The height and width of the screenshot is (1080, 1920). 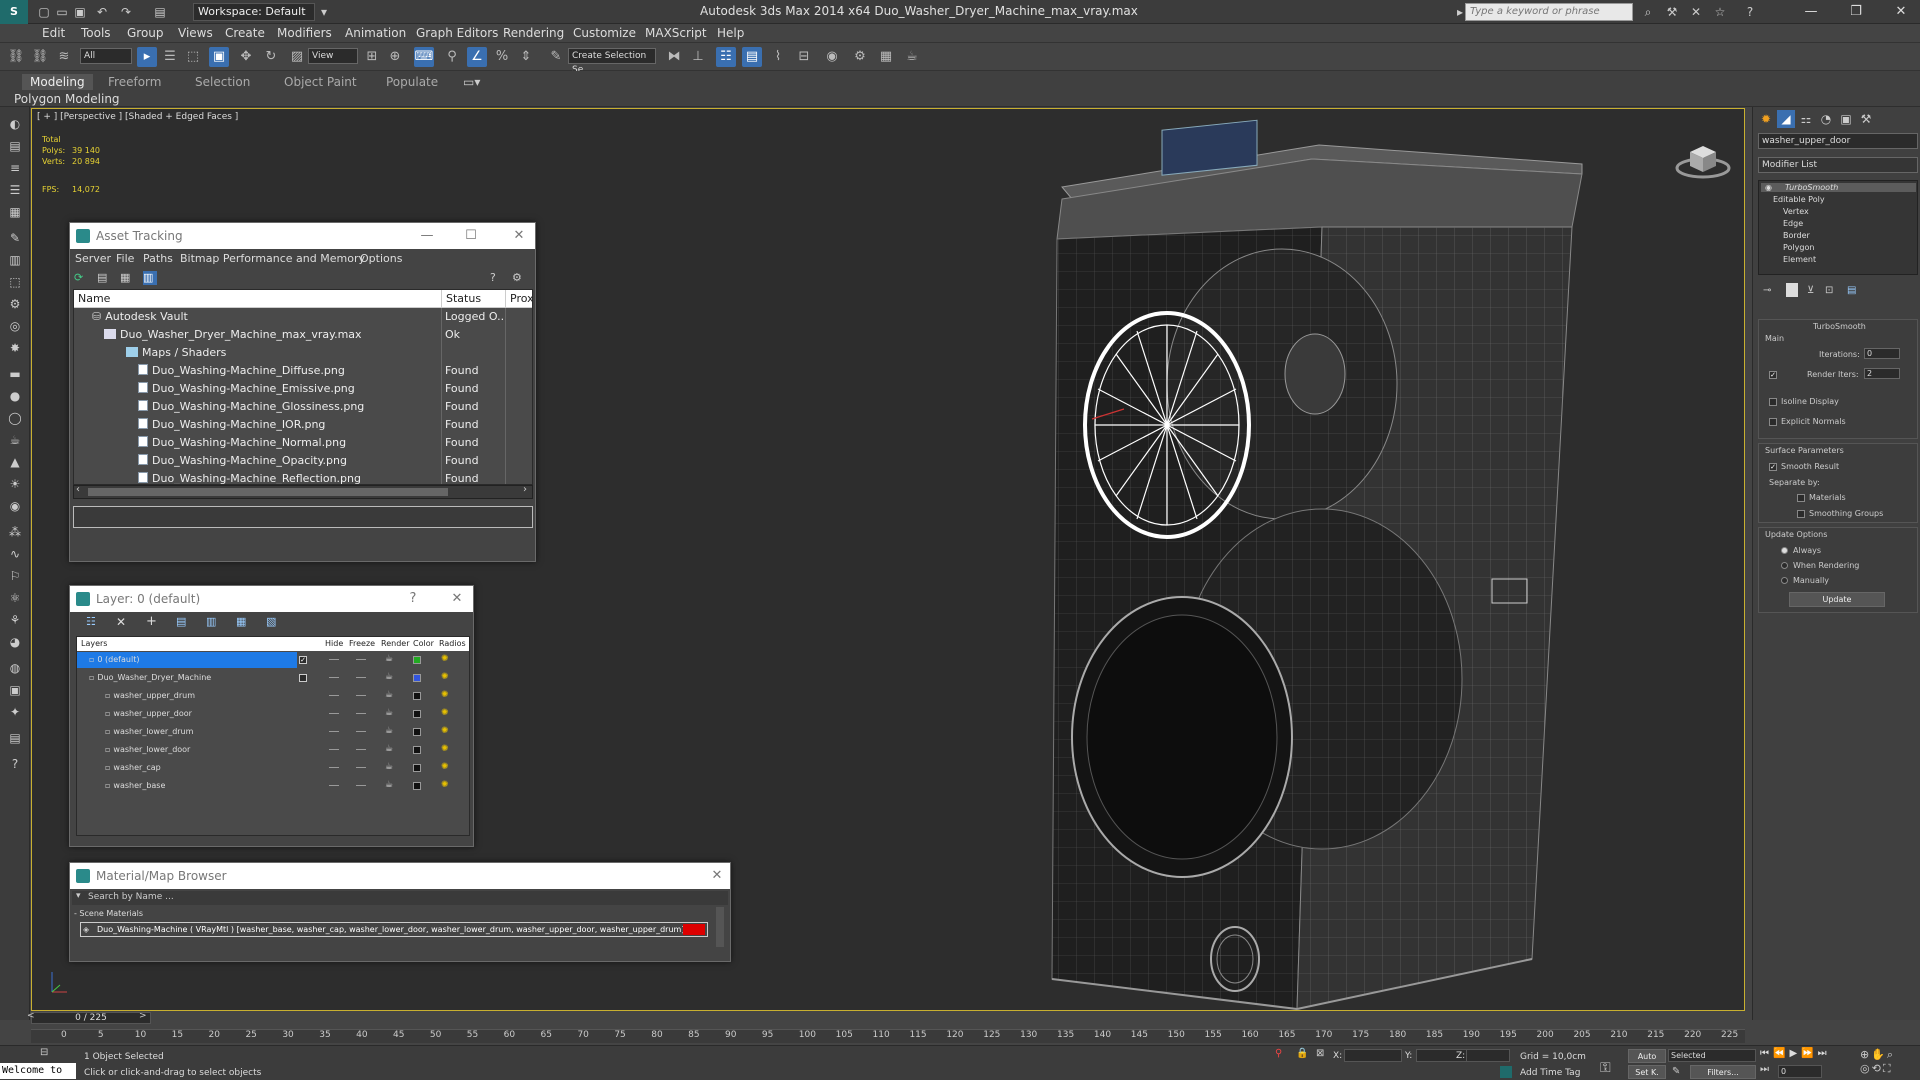 What do you see at coordinates (15, 484) in the screenshot?
I see `light-icon: ☀` at bounding box center [15, 484].